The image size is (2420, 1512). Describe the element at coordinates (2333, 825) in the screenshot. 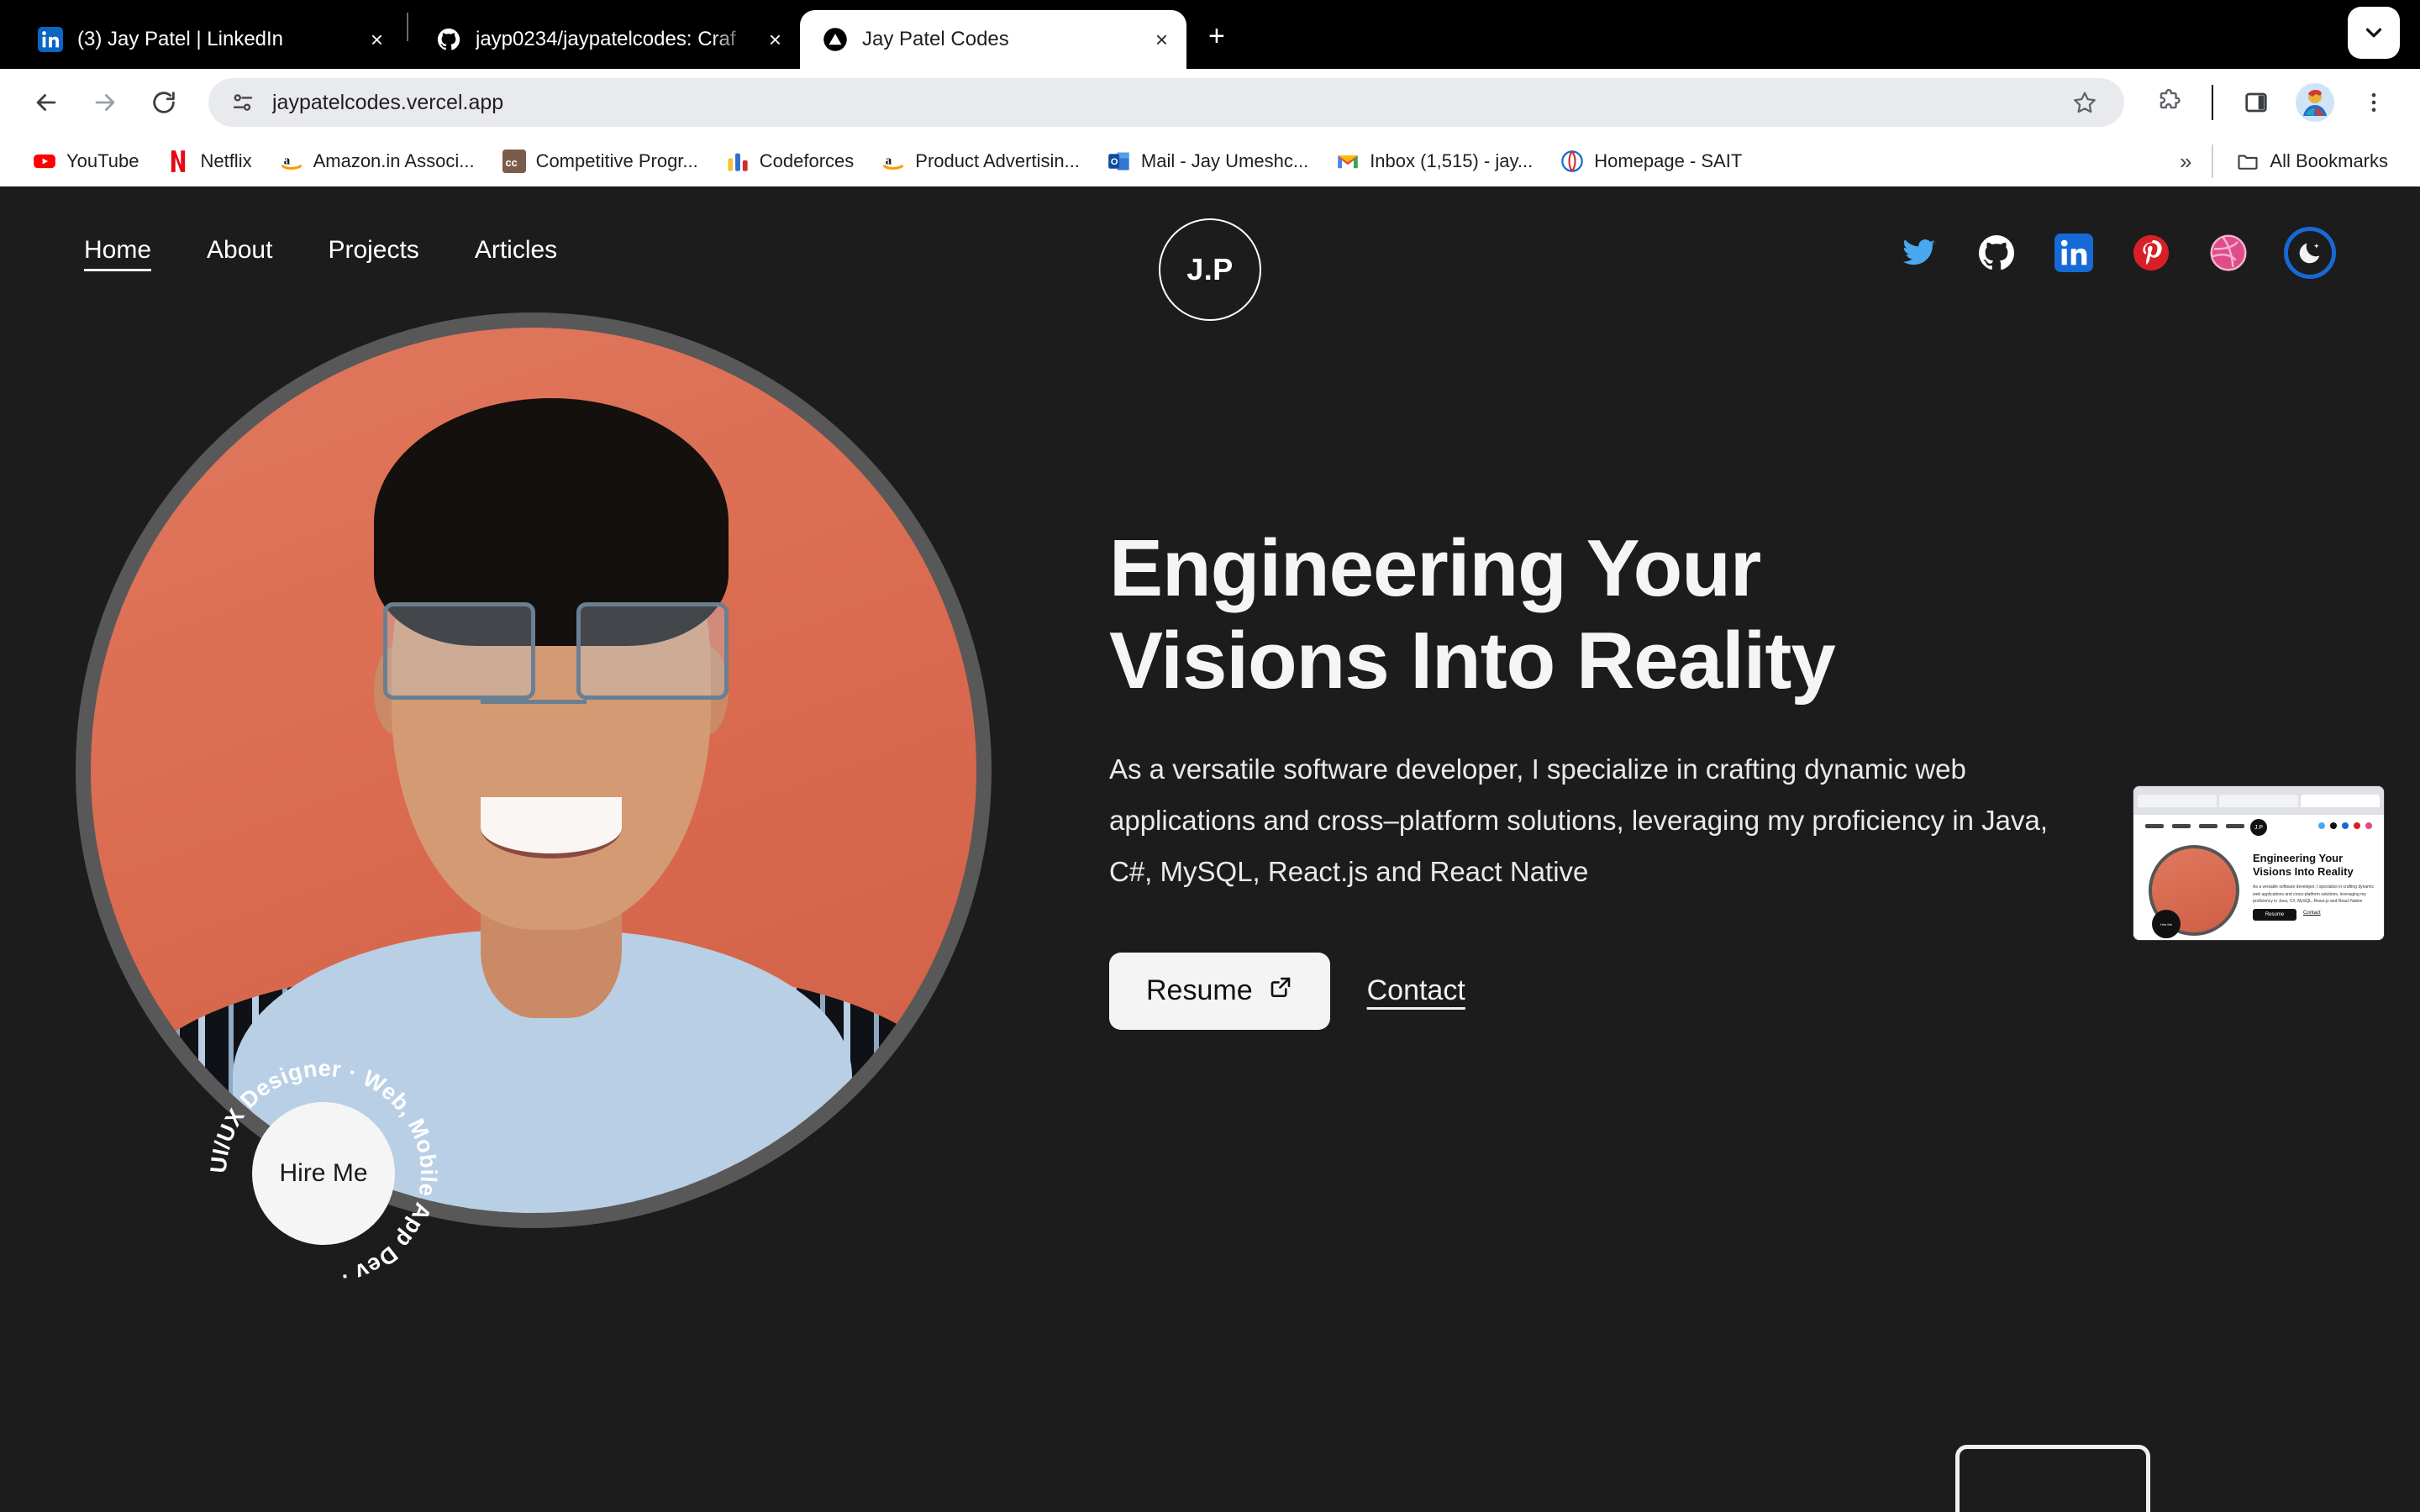

I see `preview-github-icon` at that location.